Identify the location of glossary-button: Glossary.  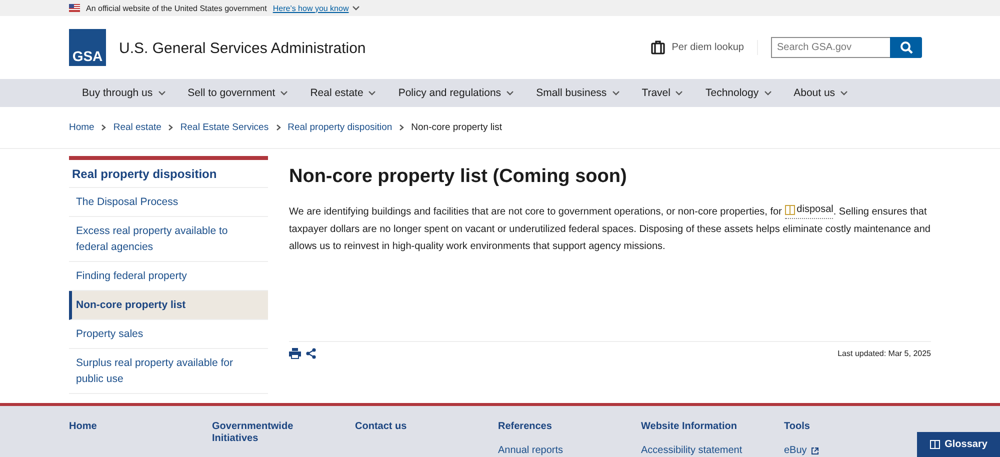
(958, 444).